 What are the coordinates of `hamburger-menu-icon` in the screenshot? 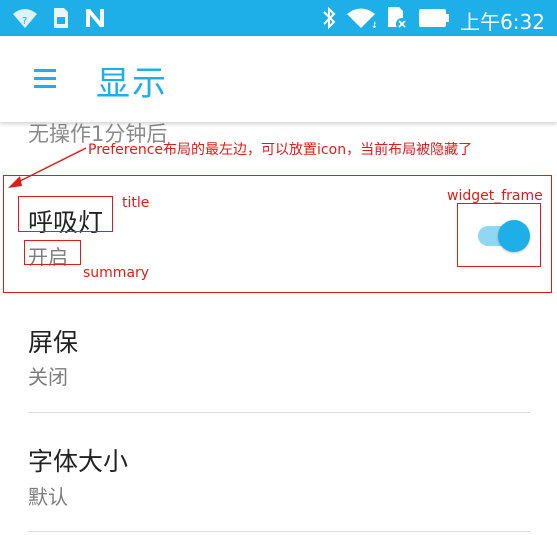 It's located at (45, 79).